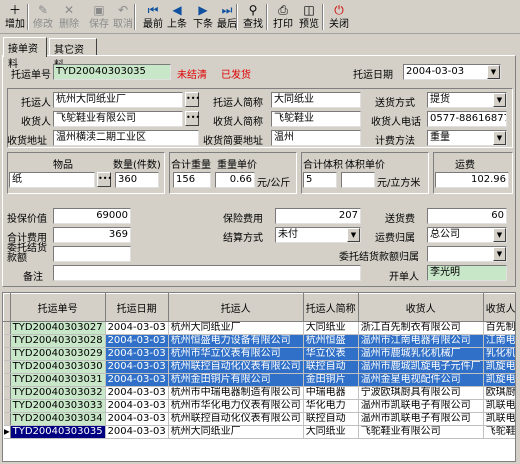  What do you see at coordinates (339, 17) in the screenshot?
I see `close-button: ⏻ 关闭` at bounding box center [339, 17].